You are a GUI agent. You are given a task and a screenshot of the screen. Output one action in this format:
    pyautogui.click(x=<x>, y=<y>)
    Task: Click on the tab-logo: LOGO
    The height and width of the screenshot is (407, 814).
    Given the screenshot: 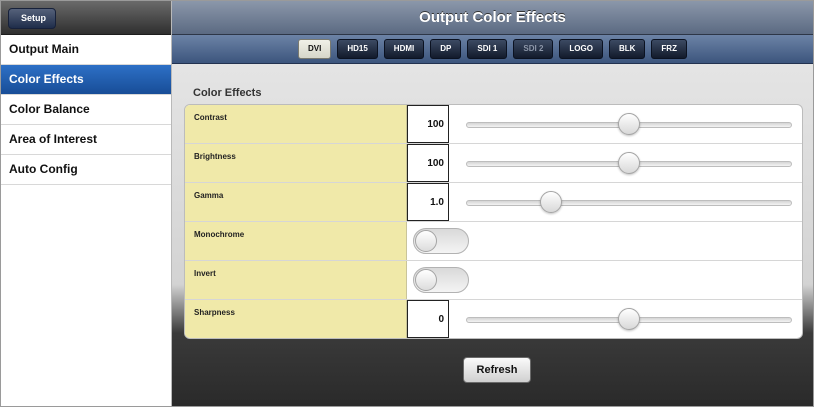 What is the action you would take?
    pyautogui.click(x=581, y=49)
    